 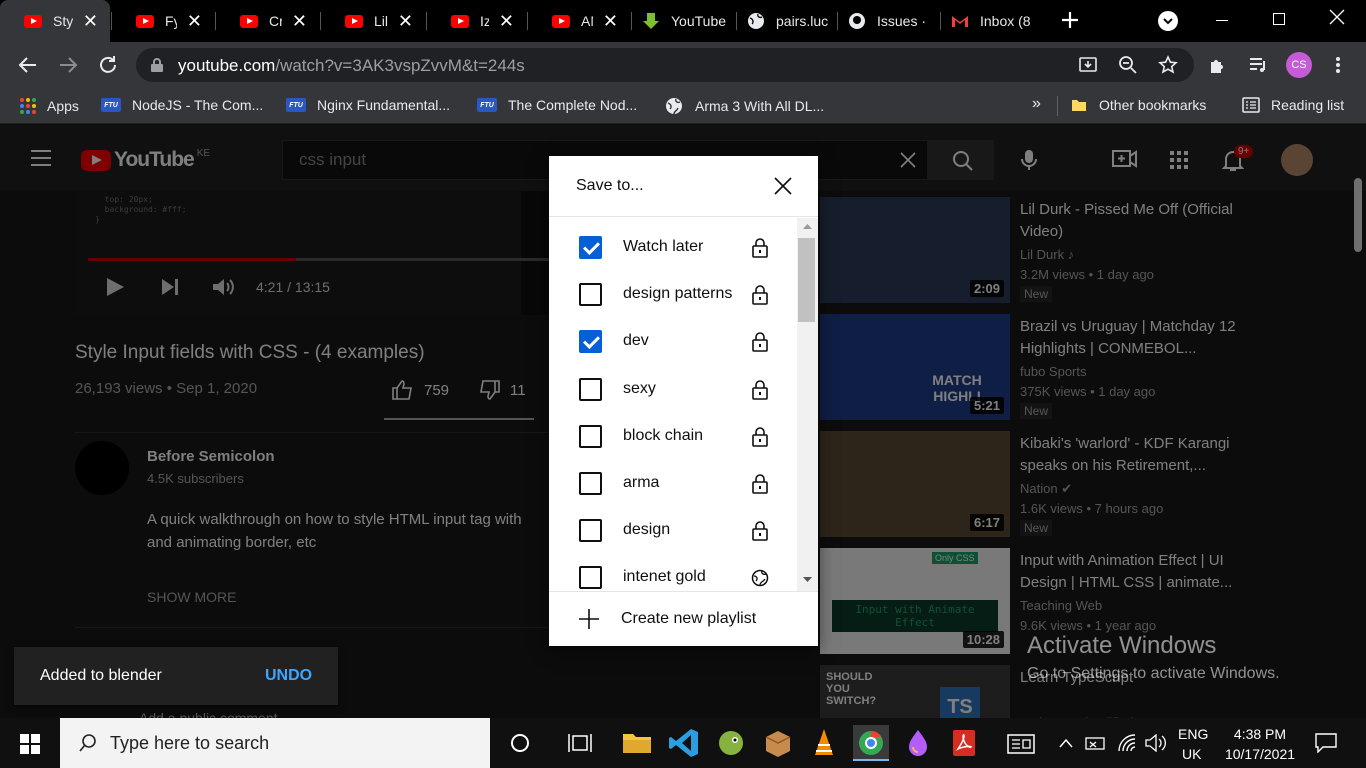 I want to click on playlist-item: design, so click(x=673, y=530).